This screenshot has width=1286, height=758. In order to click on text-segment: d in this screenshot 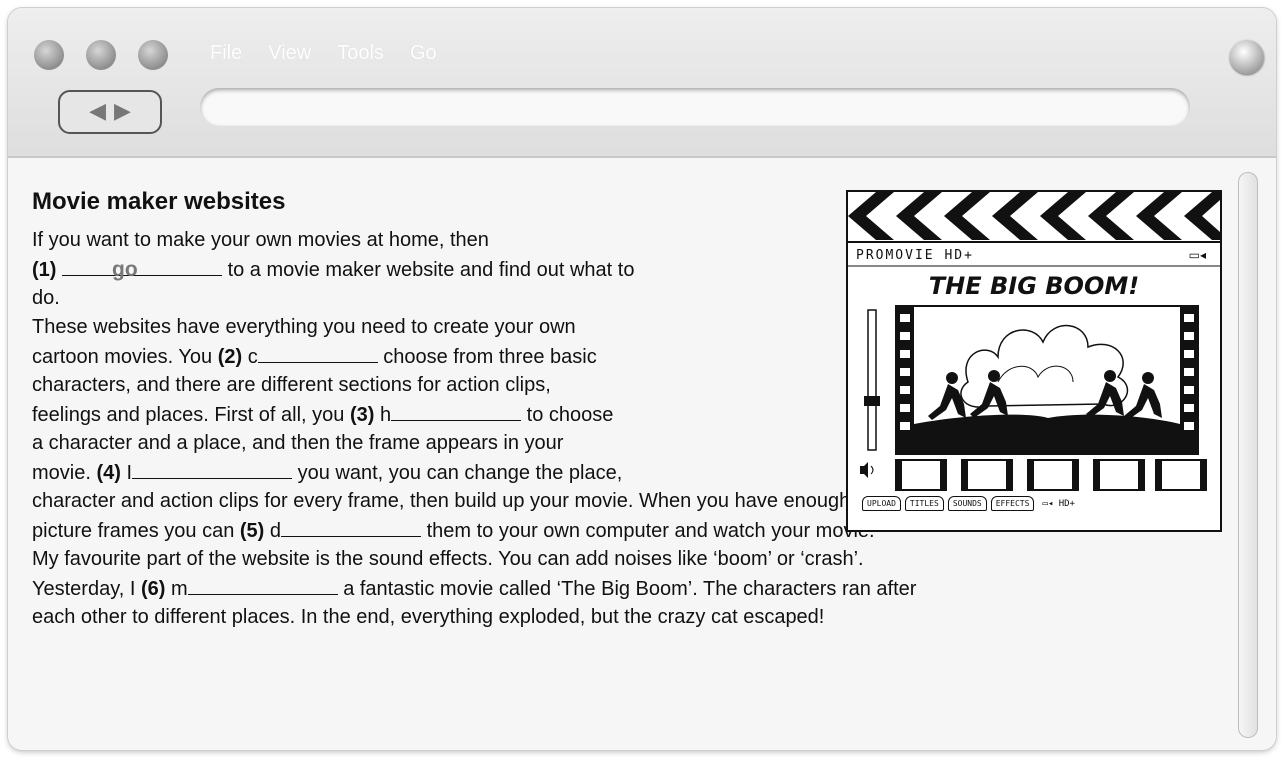, I will do `click(273, 531)`.